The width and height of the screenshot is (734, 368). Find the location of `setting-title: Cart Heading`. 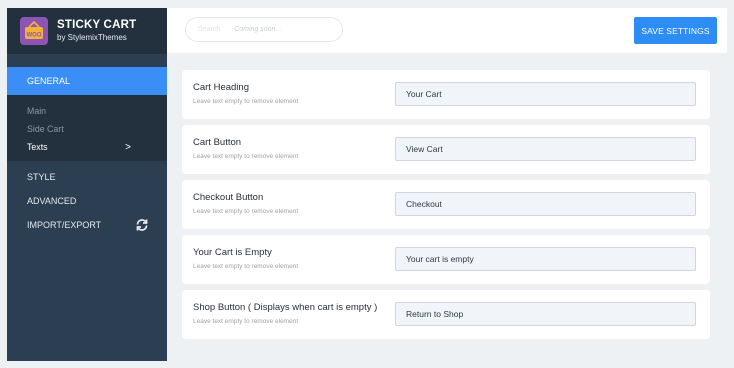

setting-title: Cart Heading is located at coordinates (221, 87).